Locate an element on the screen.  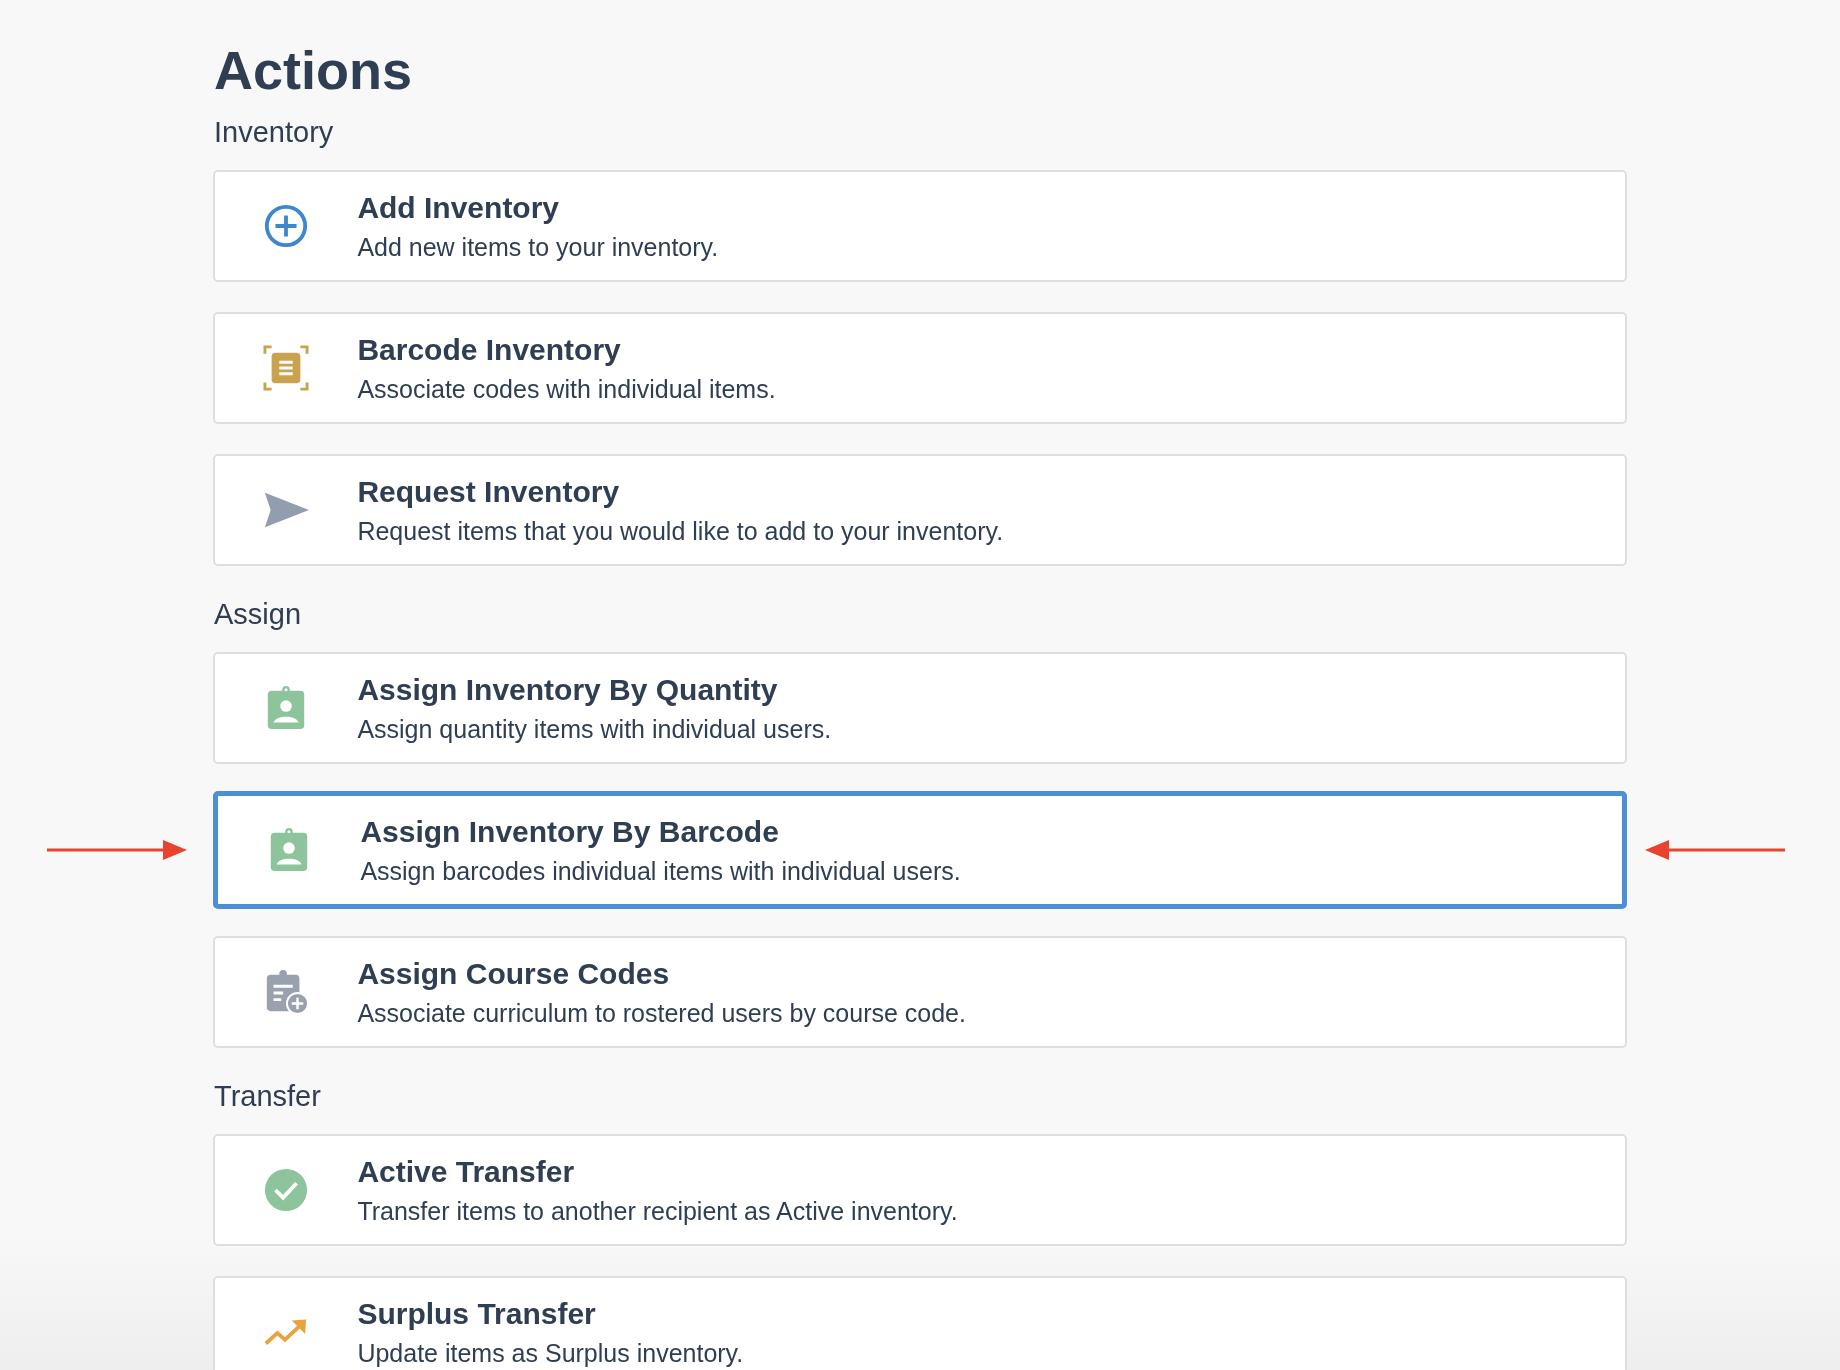
action-card: Request Inventory Request items that you would like to add to your inventory. is located at coordinates (920, 510).